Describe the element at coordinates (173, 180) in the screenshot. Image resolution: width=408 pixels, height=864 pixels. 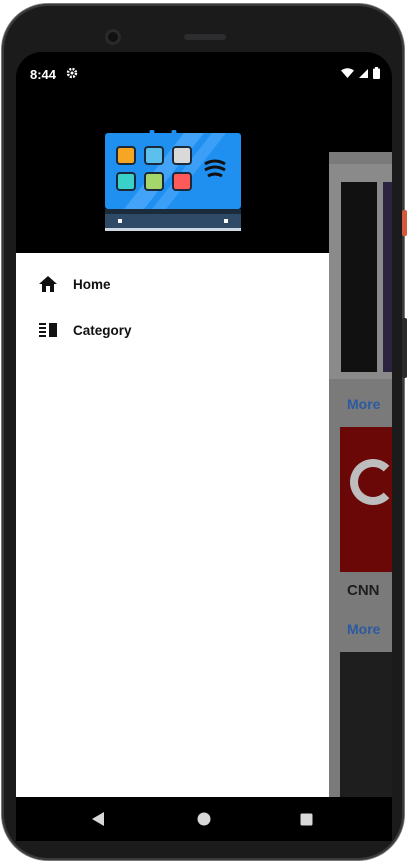
I see `tv-app-logo` at that location.